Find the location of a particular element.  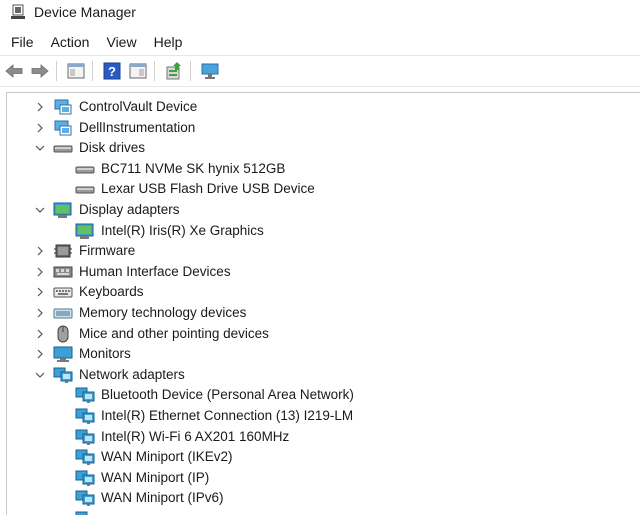

help-icon: ? is located at coordinates (112, 71).